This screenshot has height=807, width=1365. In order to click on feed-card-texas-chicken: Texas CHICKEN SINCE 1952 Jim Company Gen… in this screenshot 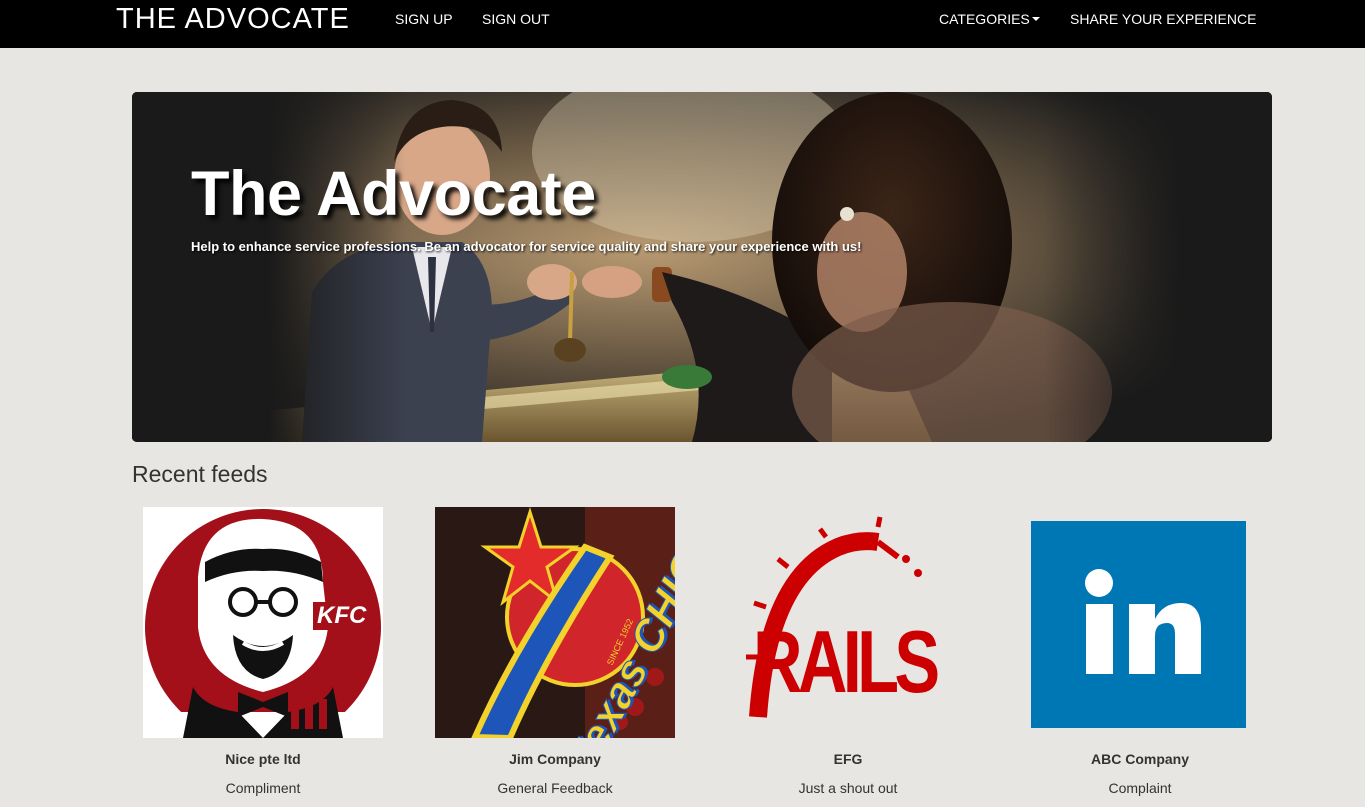, I will do `click(555, 651)`.